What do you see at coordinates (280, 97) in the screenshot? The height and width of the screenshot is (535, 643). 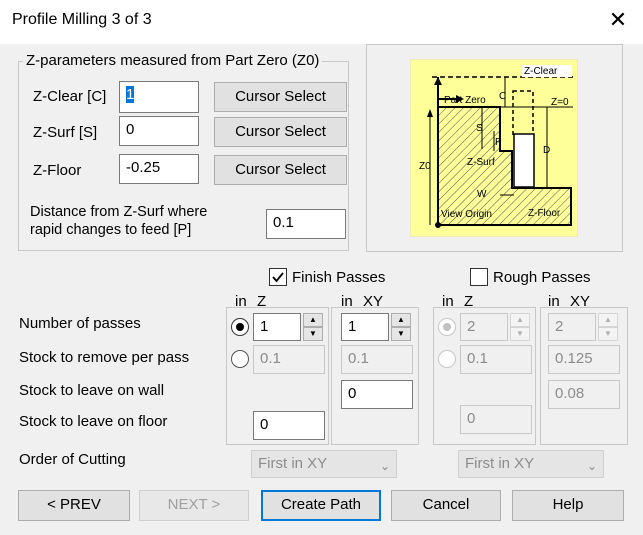 I see `zclear-cursor-select-button: Cursor Select` at bounding box center [280, 97].